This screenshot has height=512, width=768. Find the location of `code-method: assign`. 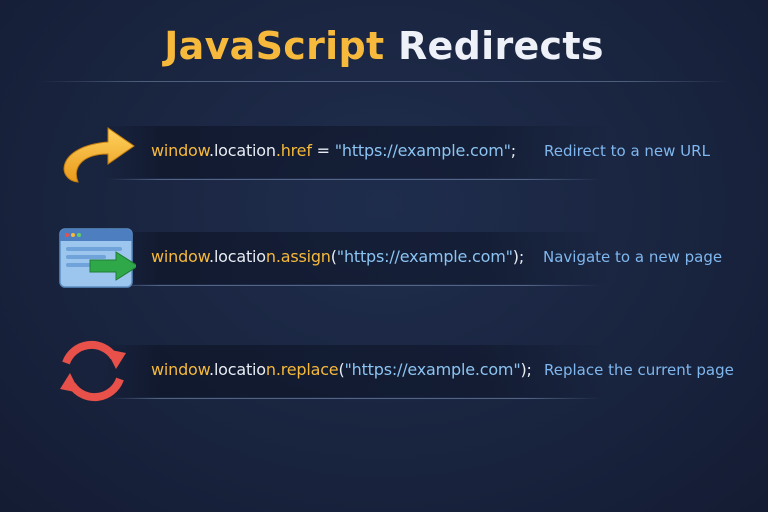

code-method: assign is located at coordinates (305, 256).